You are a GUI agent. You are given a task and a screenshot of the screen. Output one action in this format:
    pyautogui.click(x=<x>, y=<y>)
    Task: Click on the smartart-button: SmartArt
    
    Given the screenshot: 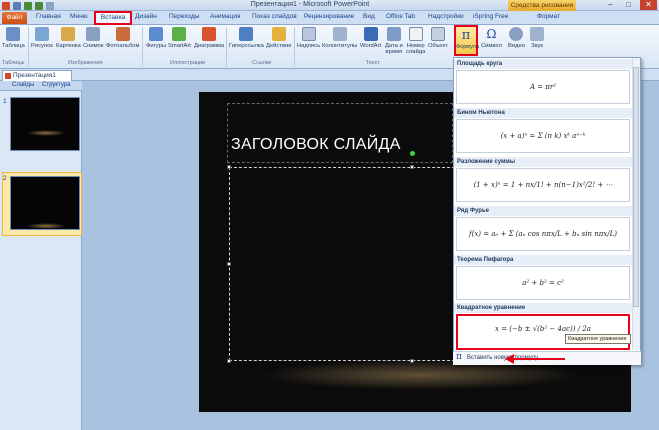 What is the action you would take?
    pyautogui.click(x=179, y=38)
    